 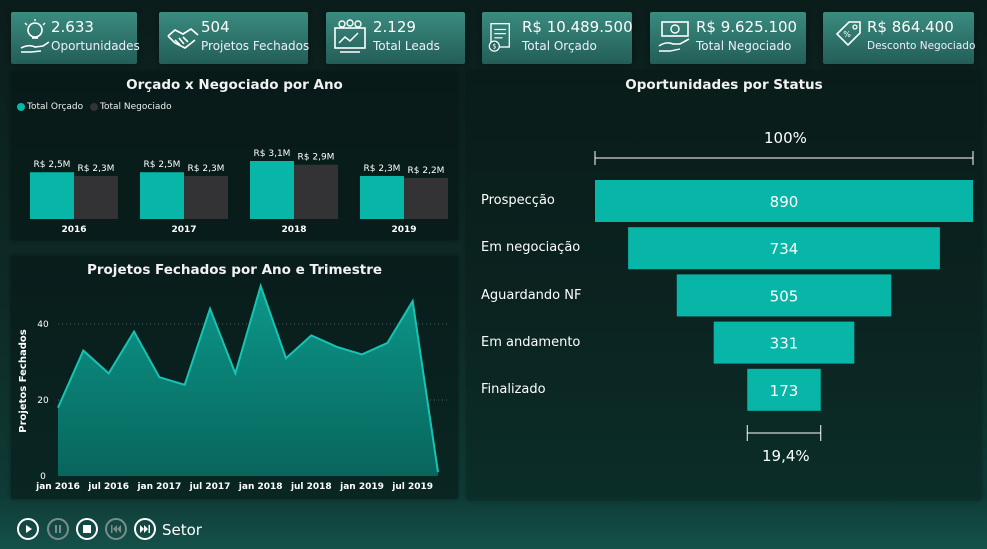 I want to click on funnel-label-finalizado: Finalizado, so click(x=513, y=389).